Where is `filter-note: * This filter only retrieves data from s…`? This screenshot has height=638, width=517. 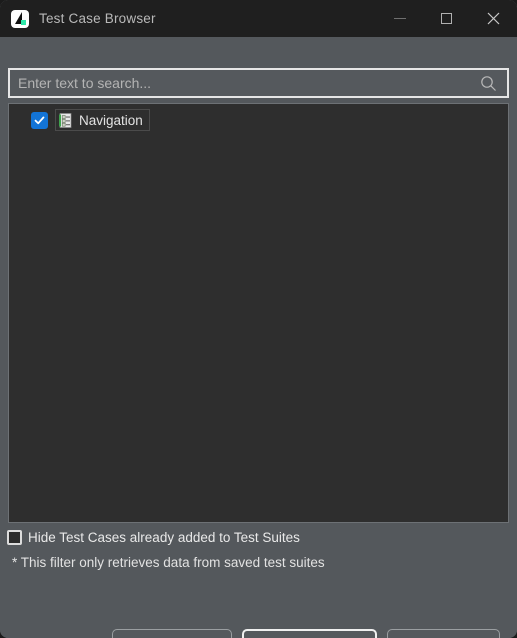 filter-note: * This filter only retrieves data from s… is located at coordinates (168, 562).